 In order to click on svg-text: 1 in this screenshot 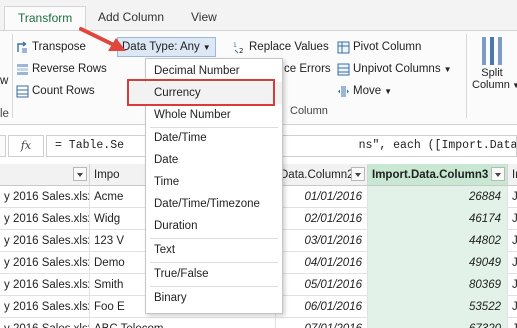, I will do `click(235, 45)`.